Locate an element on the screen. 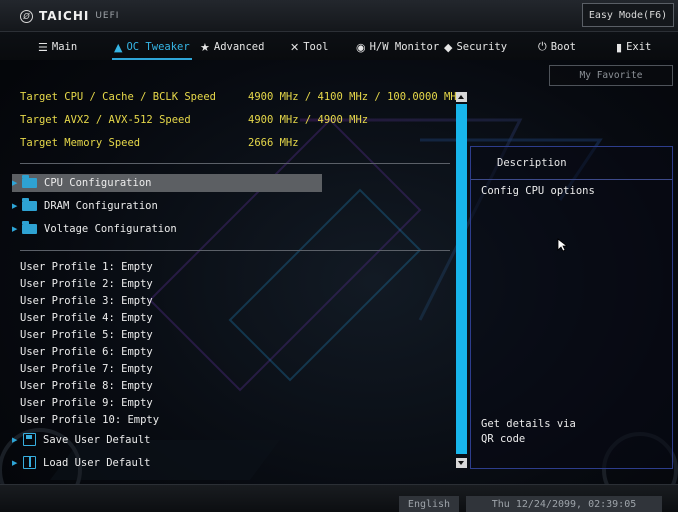 The width and height of the screenshot is (678, 512). qr-details-text: Get details via QR code is located at coordinates (528, 431).